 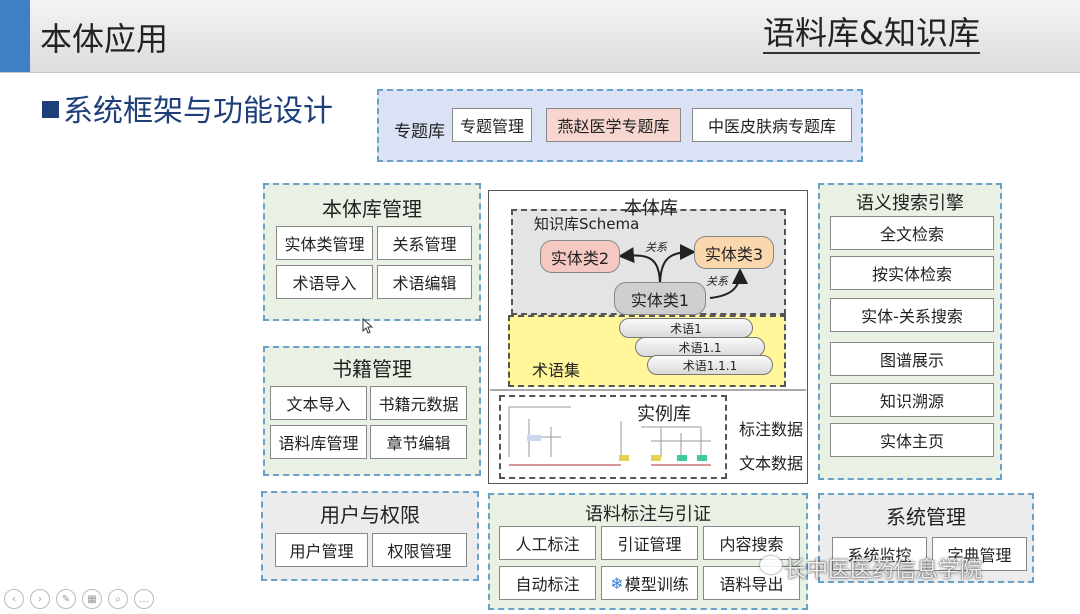 I want to click on term-1-1-node: 术语1.1, so click(x=700, y=347).